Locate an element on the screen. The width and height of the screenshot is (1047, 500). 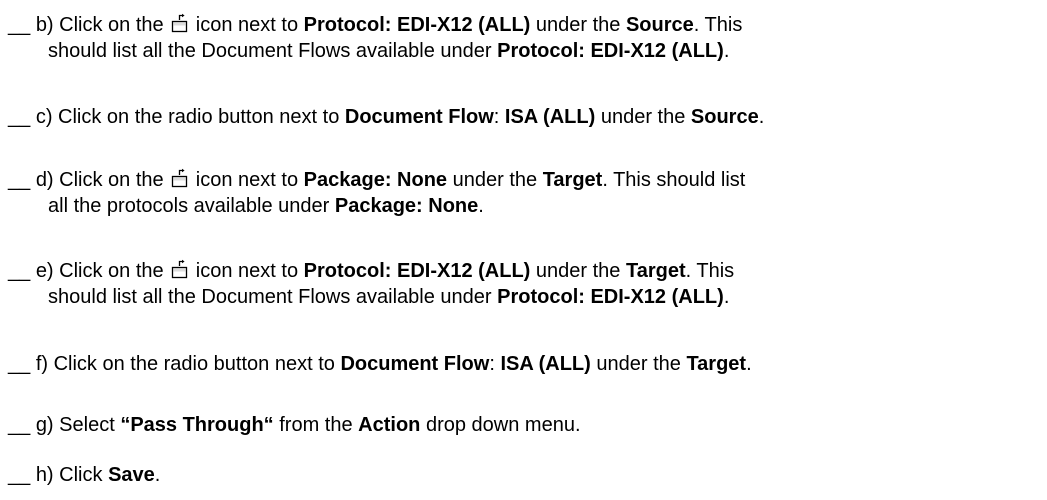
step-marker: h) is located at coordinates (44, 475).